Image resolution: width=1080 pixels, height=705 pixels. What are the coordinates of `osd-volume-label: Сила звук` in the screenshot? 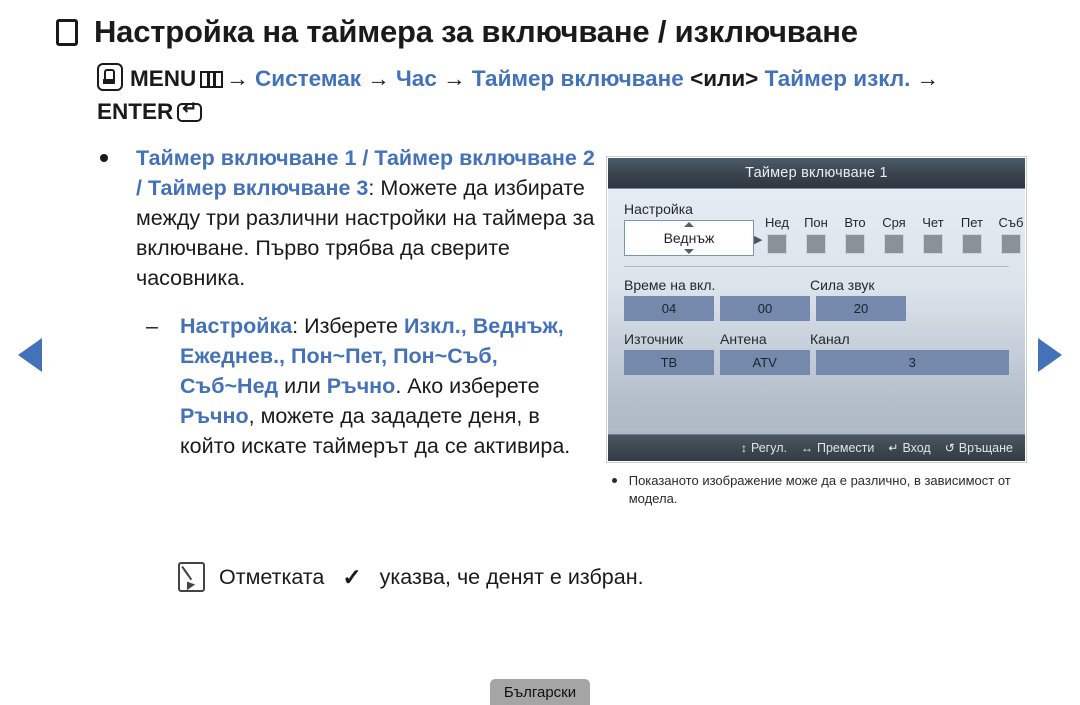 It's located at (842, 285).